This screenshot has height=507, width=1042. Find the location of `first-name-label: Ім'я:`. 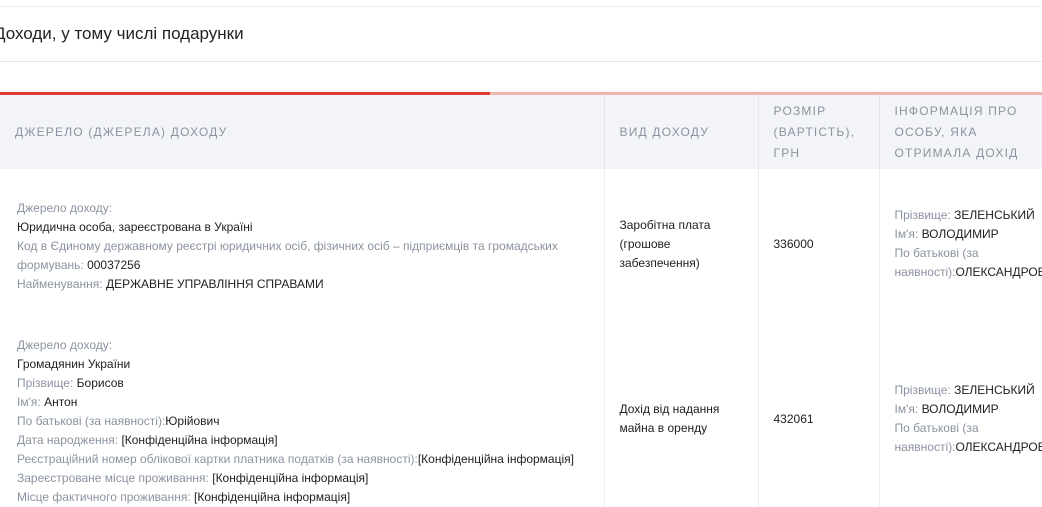

first-name-label: Ім'я: is located at coordinates (29, 401).